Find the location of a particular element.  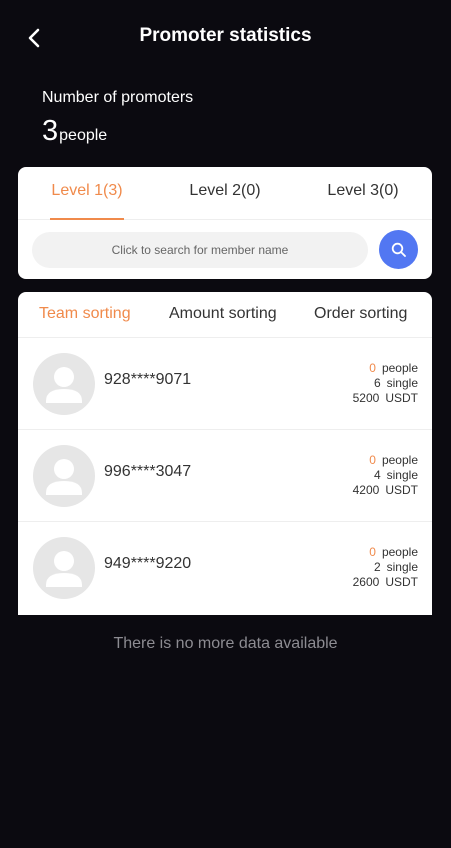

member-stats: 0 people 4 single 4200 USDT is located at coordinates (385, 475).